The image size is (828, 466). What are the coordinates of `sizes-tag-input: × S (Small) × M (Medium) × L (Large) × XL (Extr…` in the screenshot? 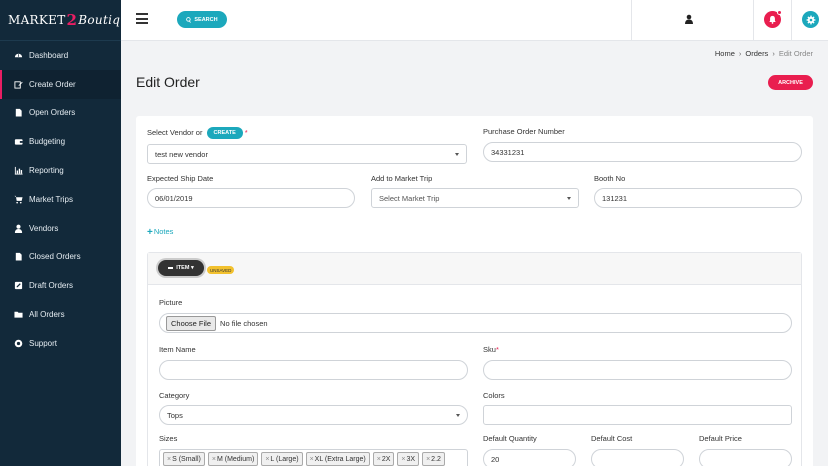 It's located at (313, 457).